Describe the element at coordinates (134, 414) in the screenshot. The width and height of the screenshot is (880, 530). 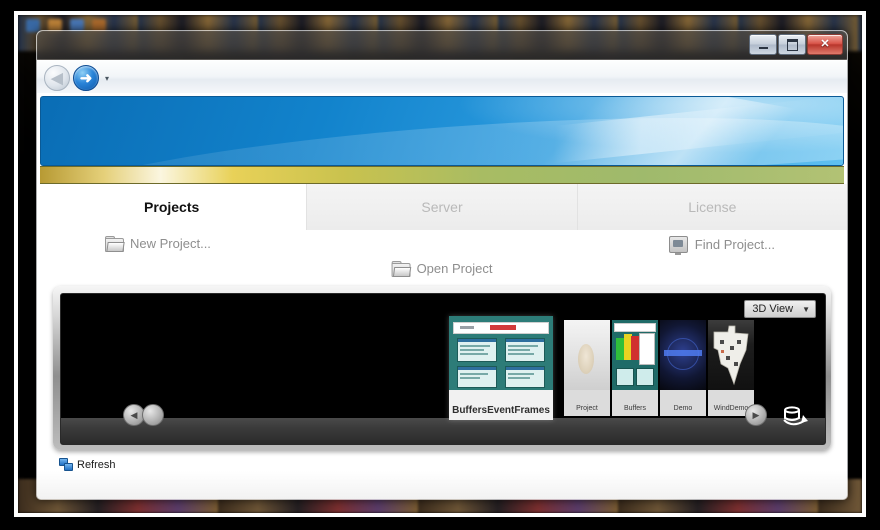
I see `left-arrow-icon: ◀` at that location.